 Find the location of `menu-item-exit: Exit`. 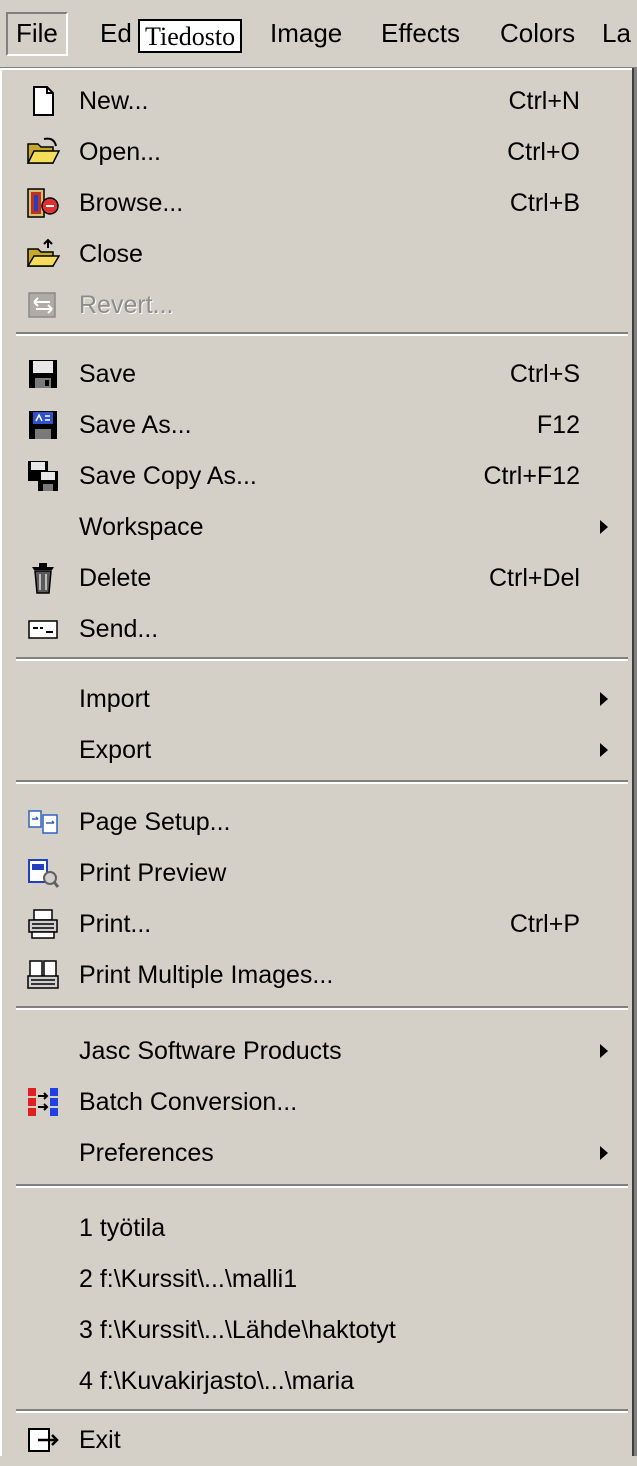

menu-item-exit: Exit is located at coordinates (317, 1440).